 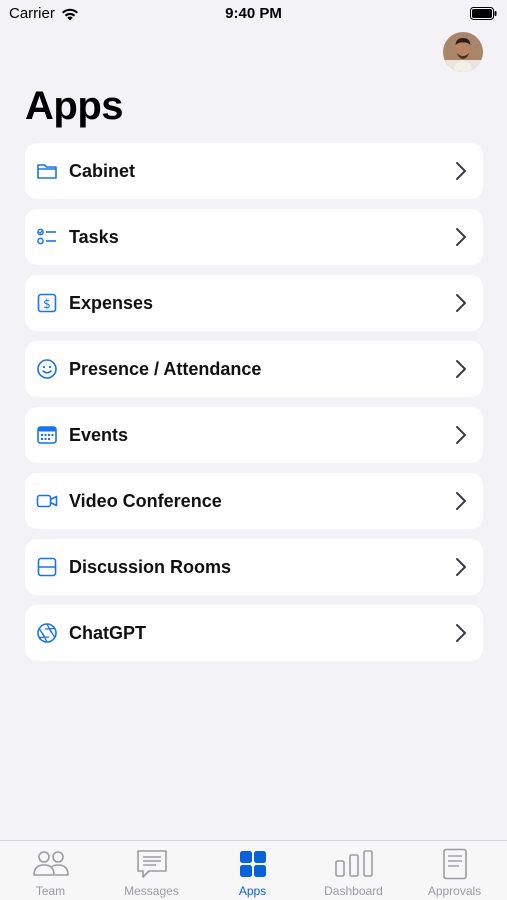 I want to click on checklist-icon, so click(x=46, y=236).